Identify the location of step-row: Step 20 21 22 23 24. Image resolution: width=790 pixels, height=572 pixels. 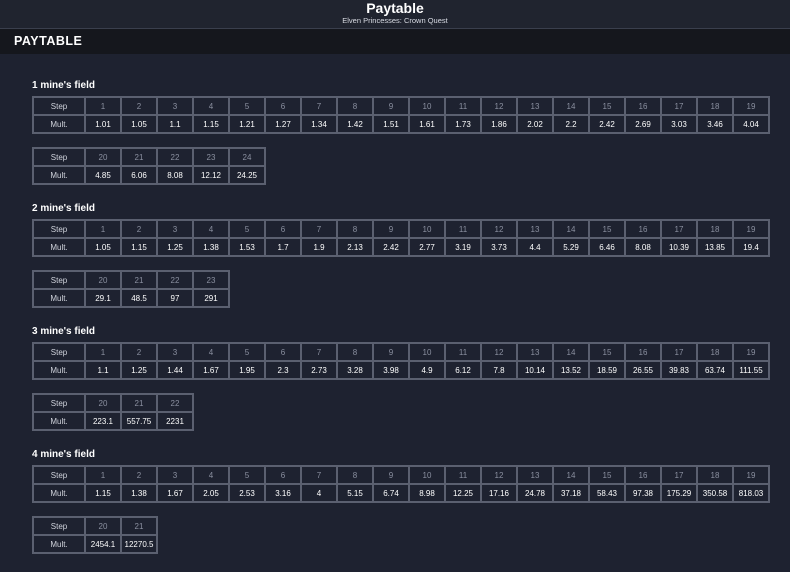
(149, 157).